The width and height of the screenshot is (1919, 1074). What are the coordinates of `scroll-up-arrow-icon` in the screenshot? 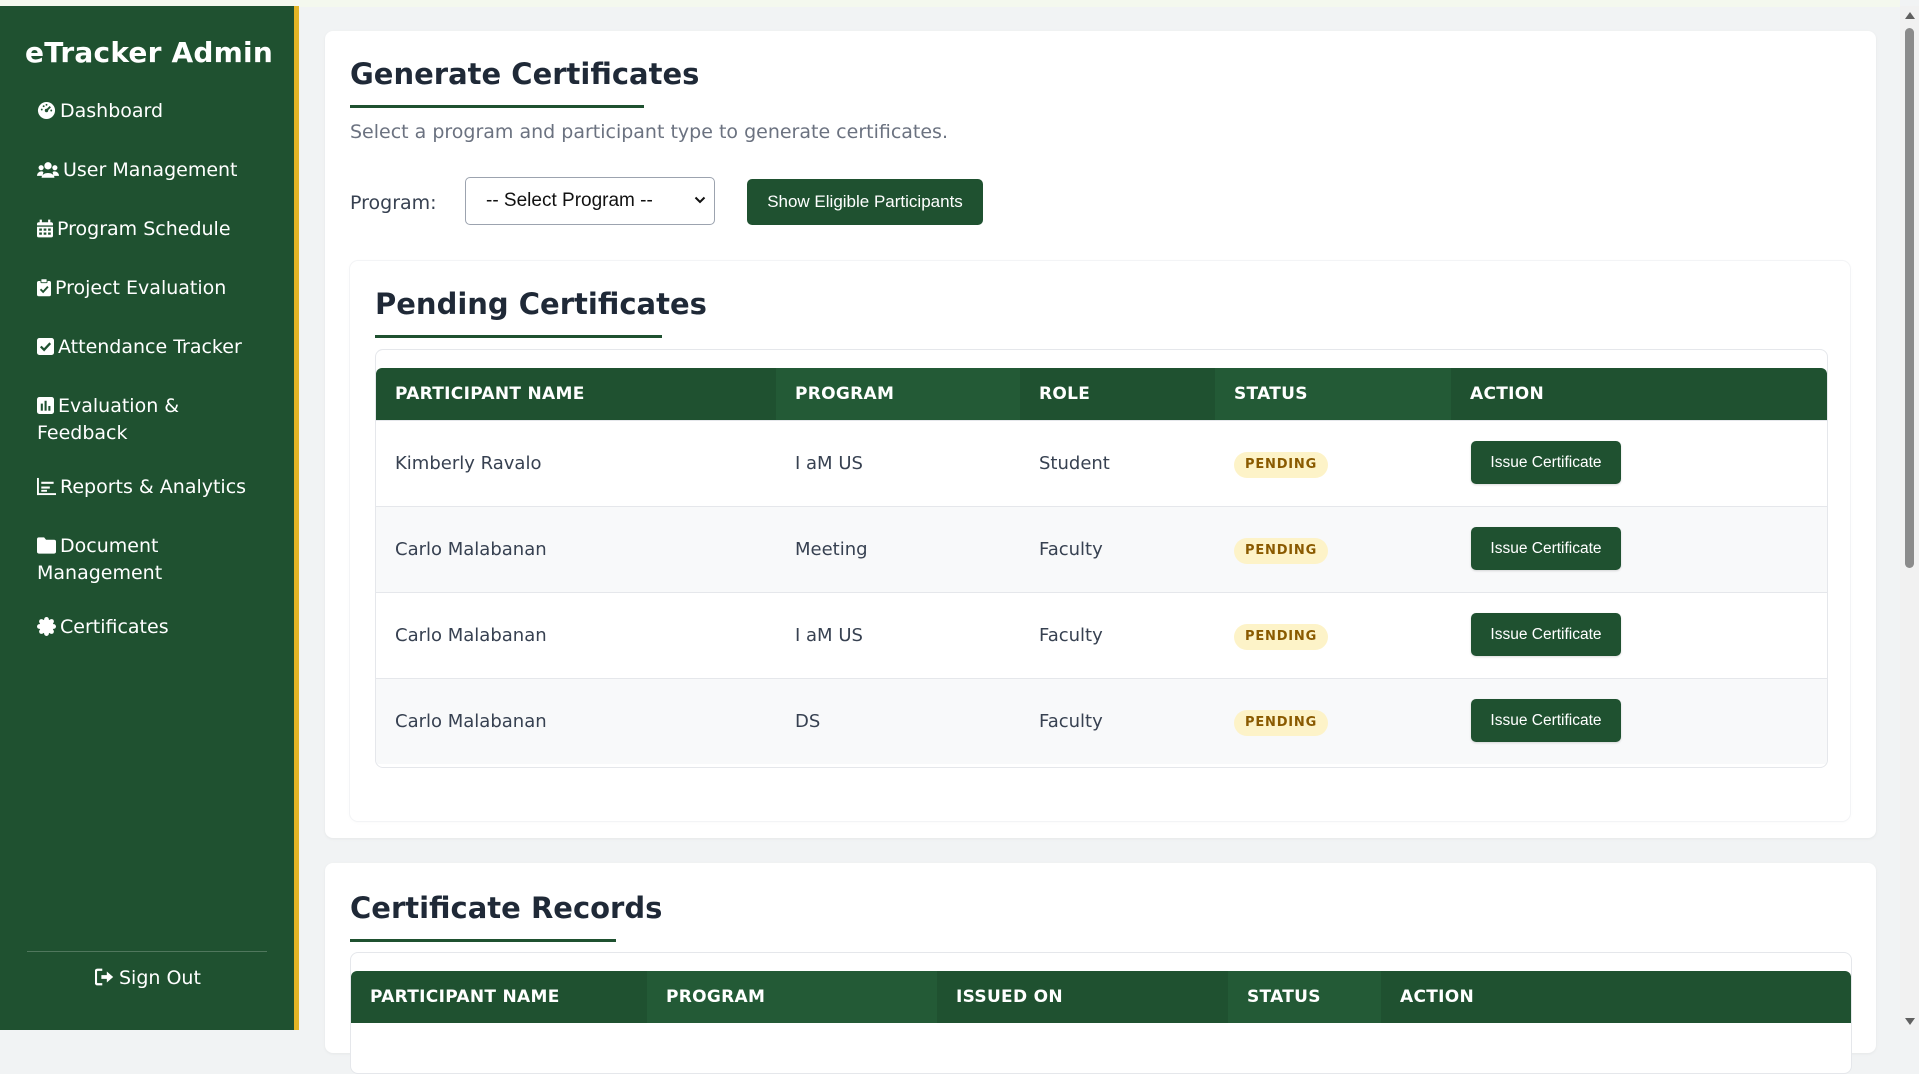 It's located at (1910, 15).